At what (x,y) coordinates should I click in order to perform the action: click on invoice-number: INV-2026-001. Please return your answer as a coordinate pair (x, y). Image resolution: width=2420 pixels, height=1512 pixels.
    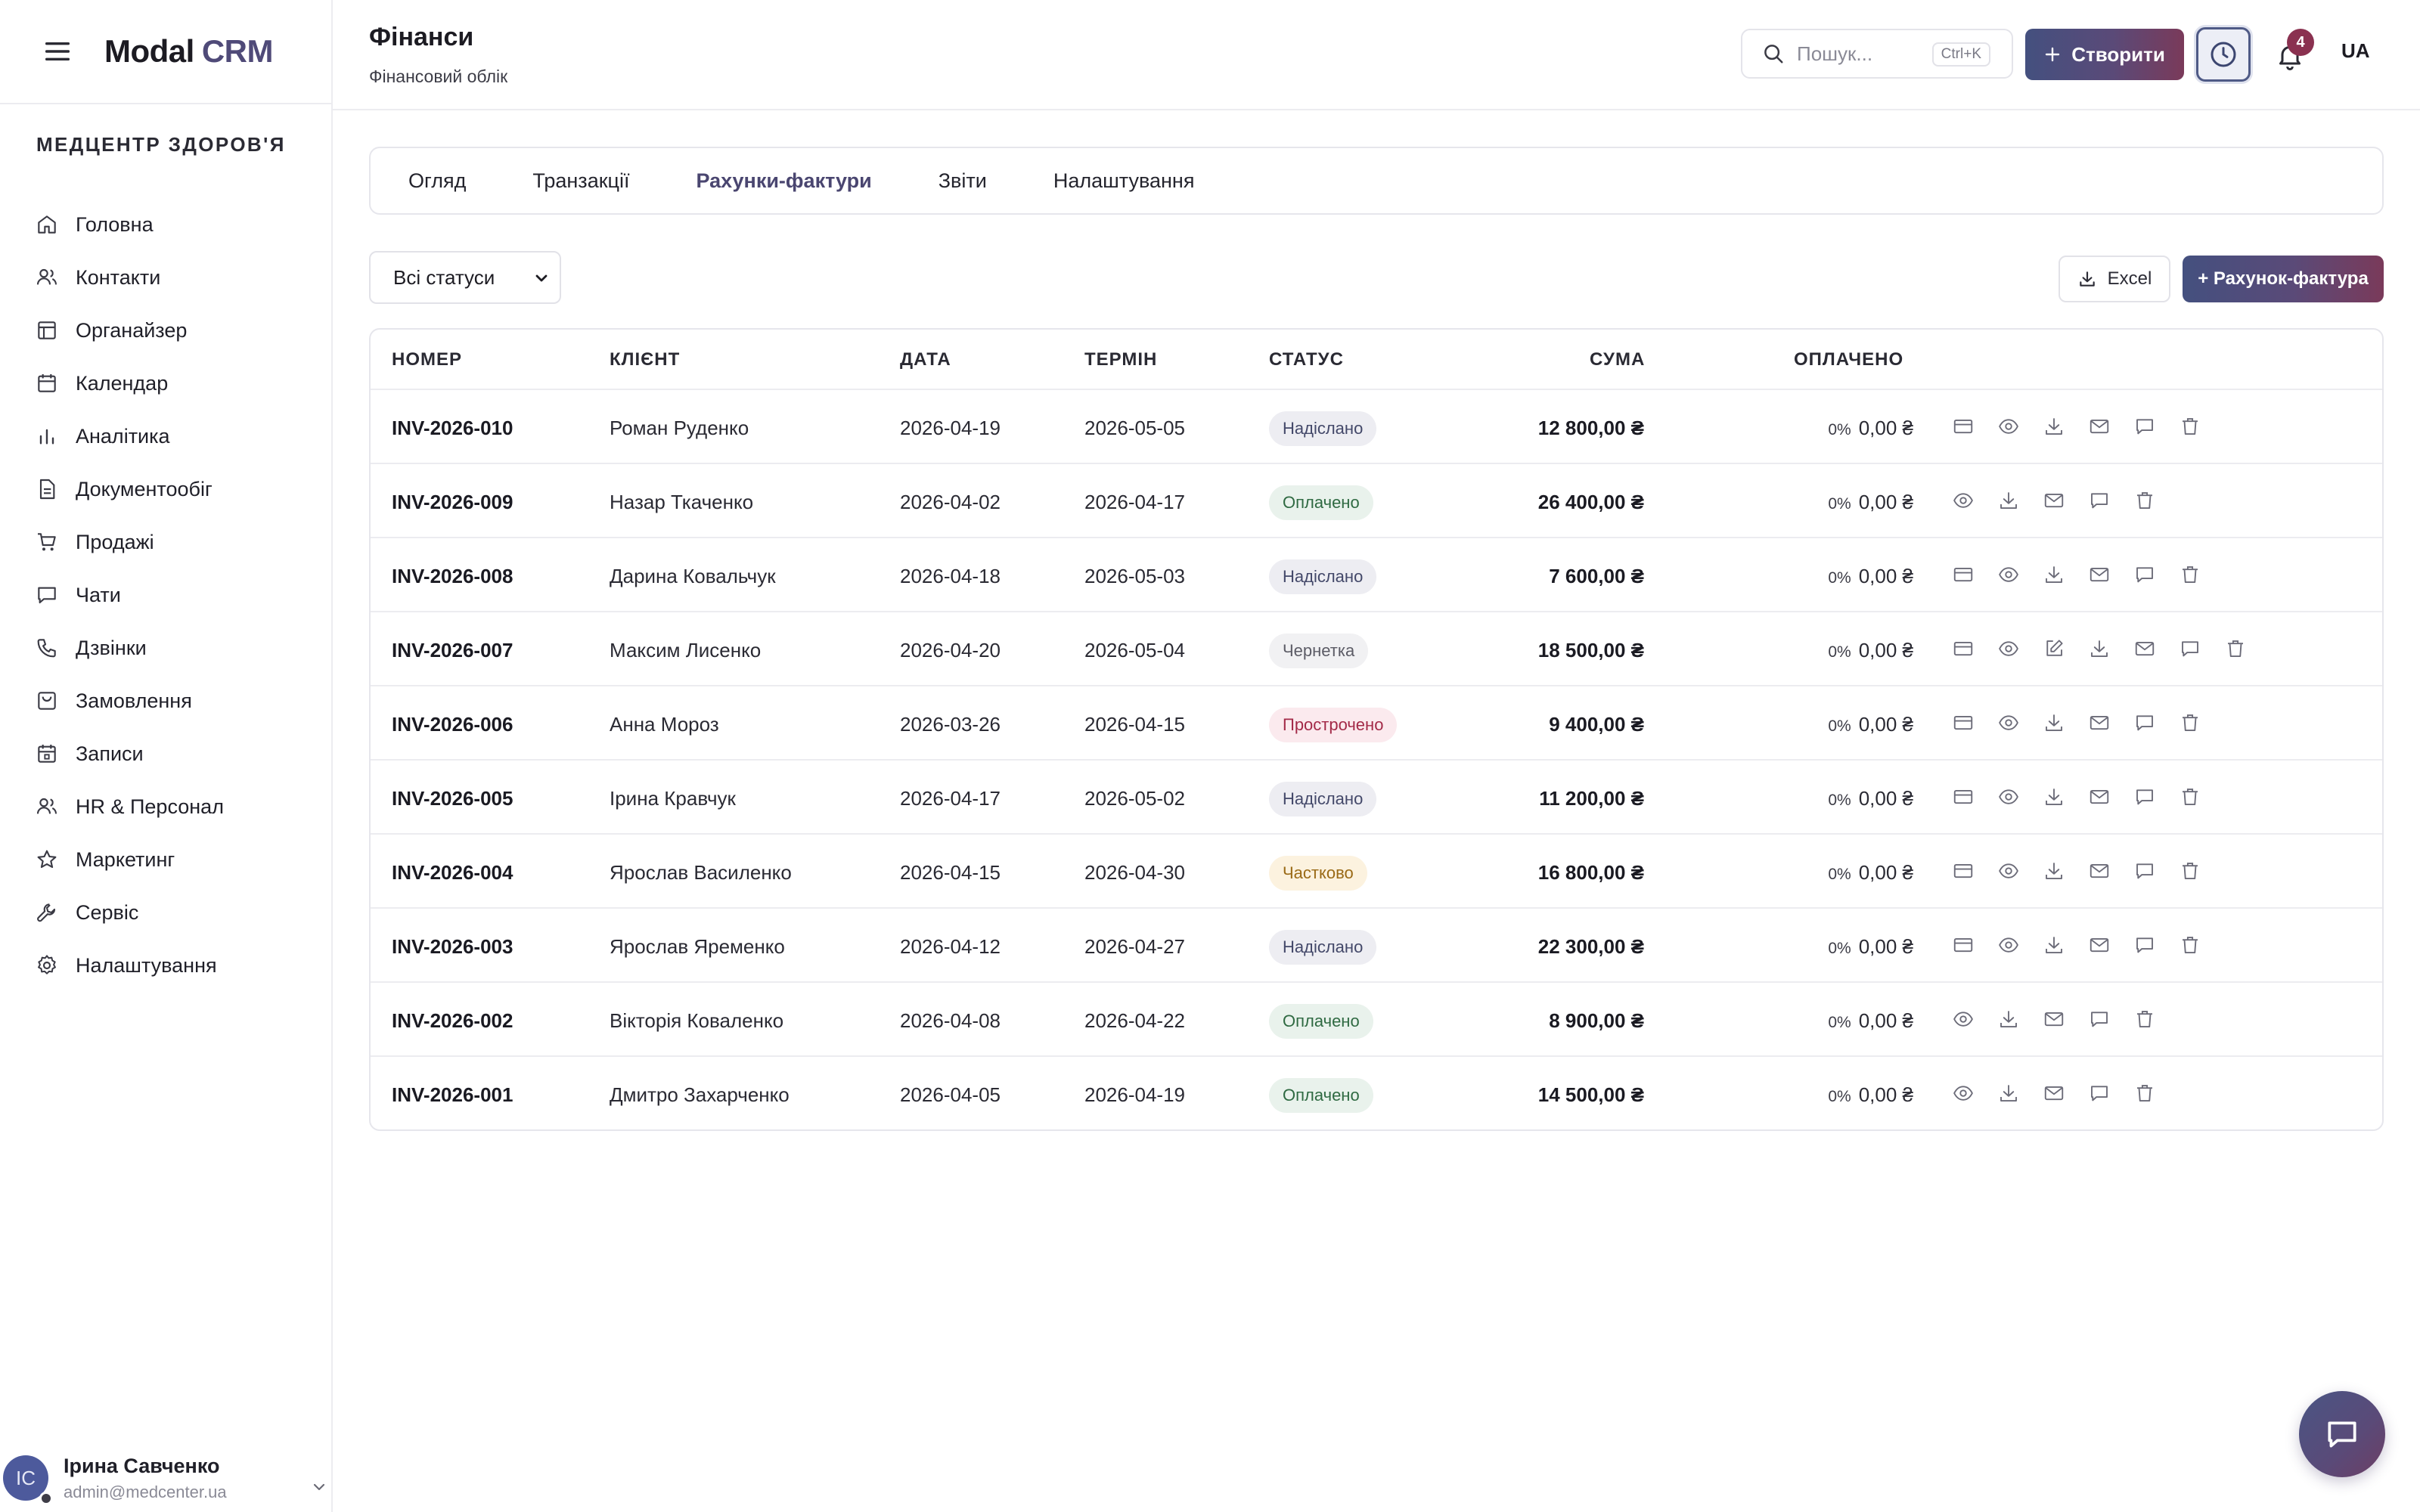
    Looking at the image, I should click on (452, 1095).